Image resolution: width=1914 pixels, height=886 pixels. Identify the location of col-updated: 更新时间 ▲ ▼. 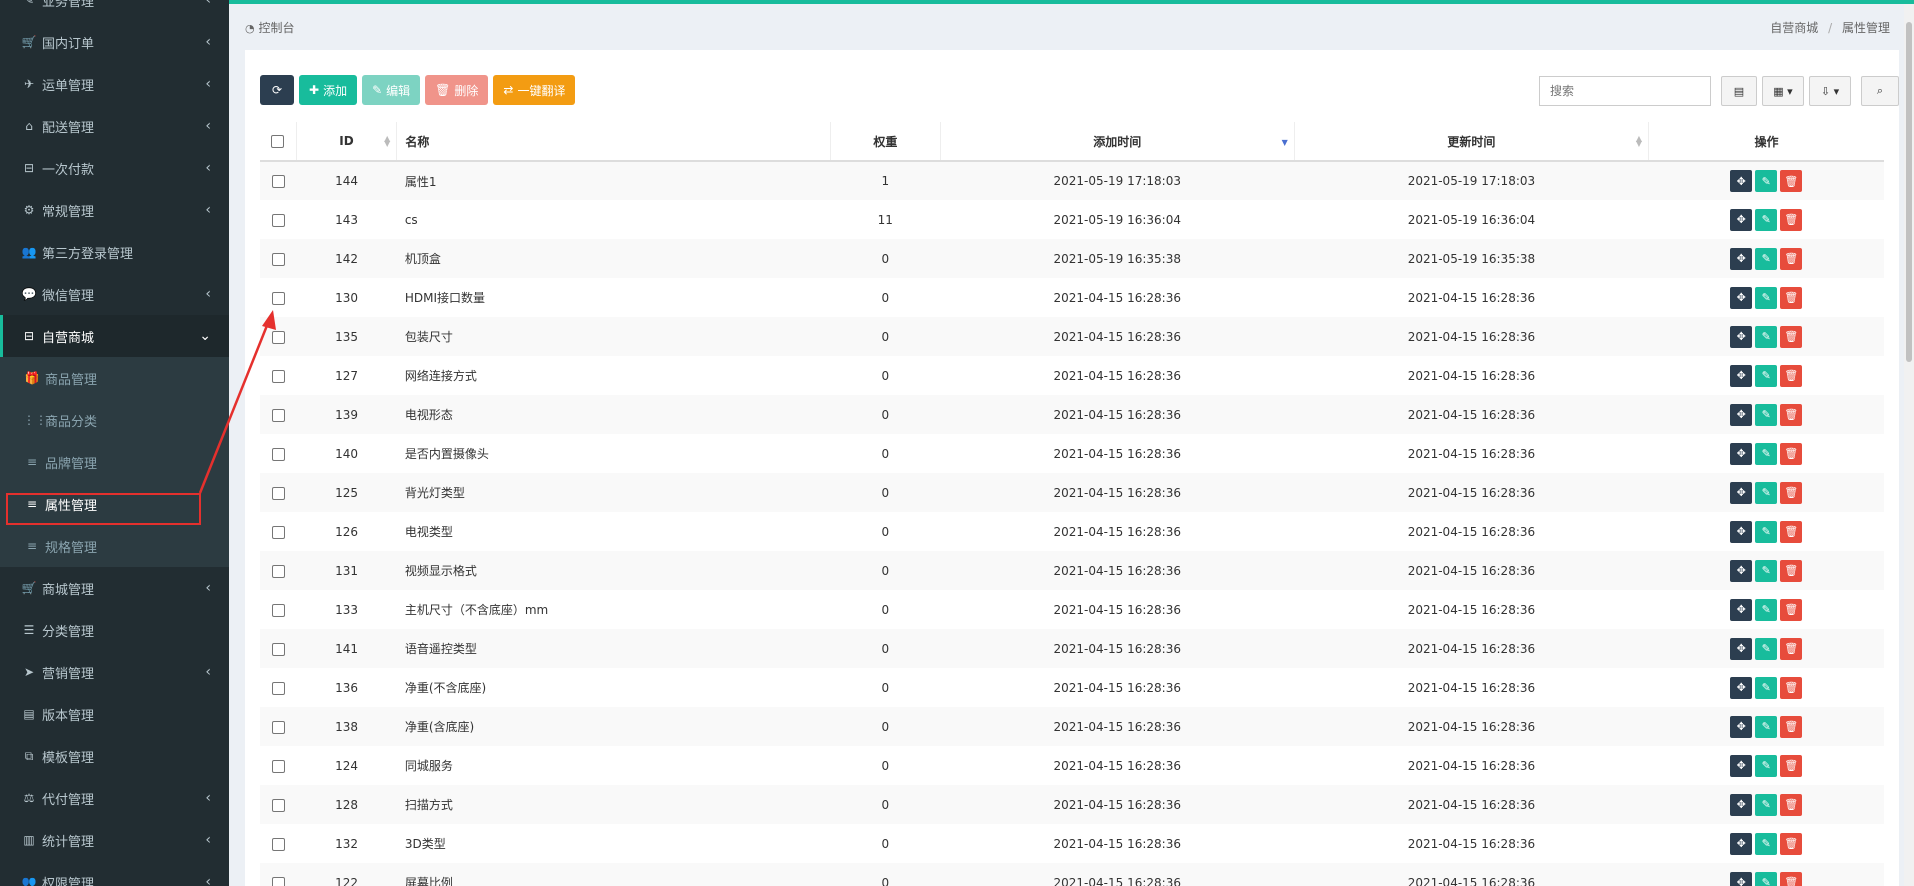
(1472, 142).